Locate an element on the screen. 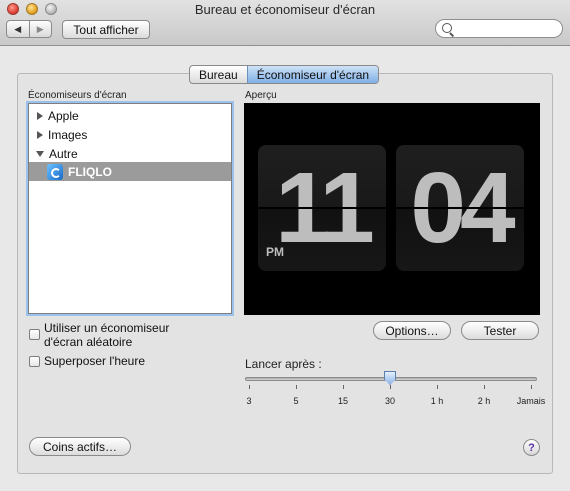  slider-tick-label: 15 is located at coordinates (343, 401).